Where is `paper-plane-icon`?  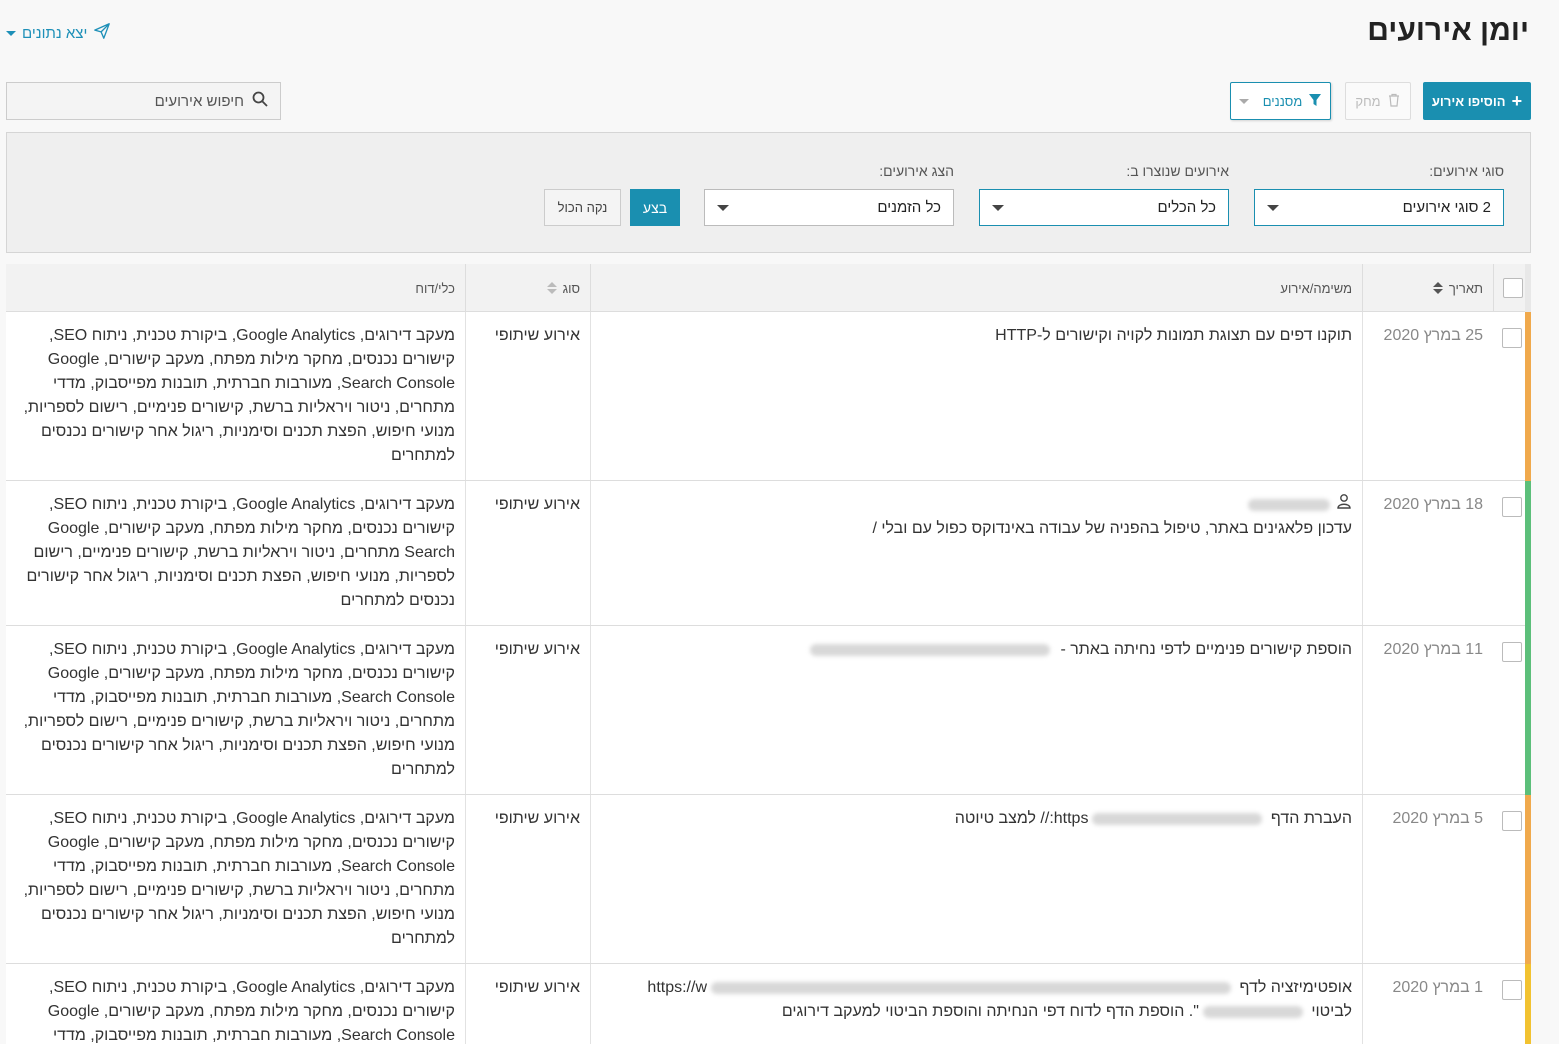 paper-plane-icon is located at coordinates (102, 33).